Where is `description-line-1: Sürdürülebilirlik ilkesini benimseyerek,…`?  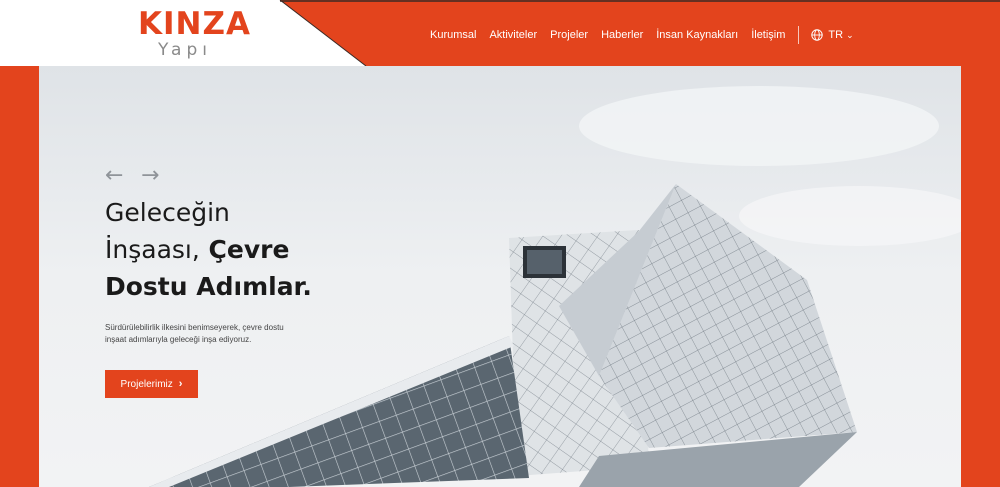
description-line-1: Sürdürülebilirlik ilkesini benimseyerek,… is located at coordinates (194, 327).